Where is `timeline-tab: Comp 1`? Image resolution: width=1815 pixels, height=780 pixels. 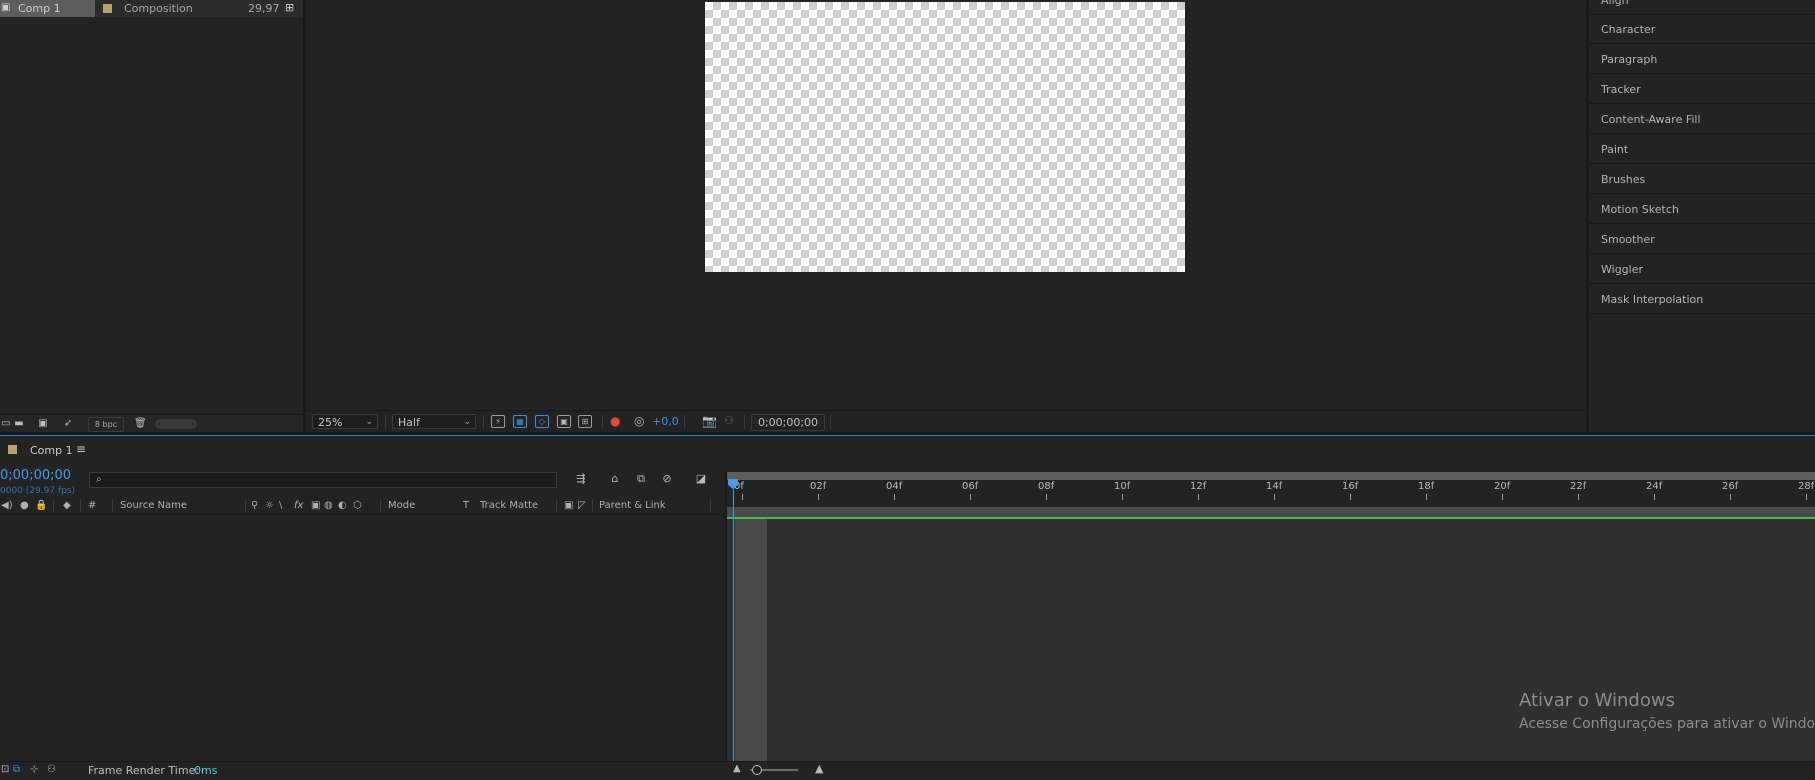
timeline-tab: Comp 1 is located at coordinates (51, 450).